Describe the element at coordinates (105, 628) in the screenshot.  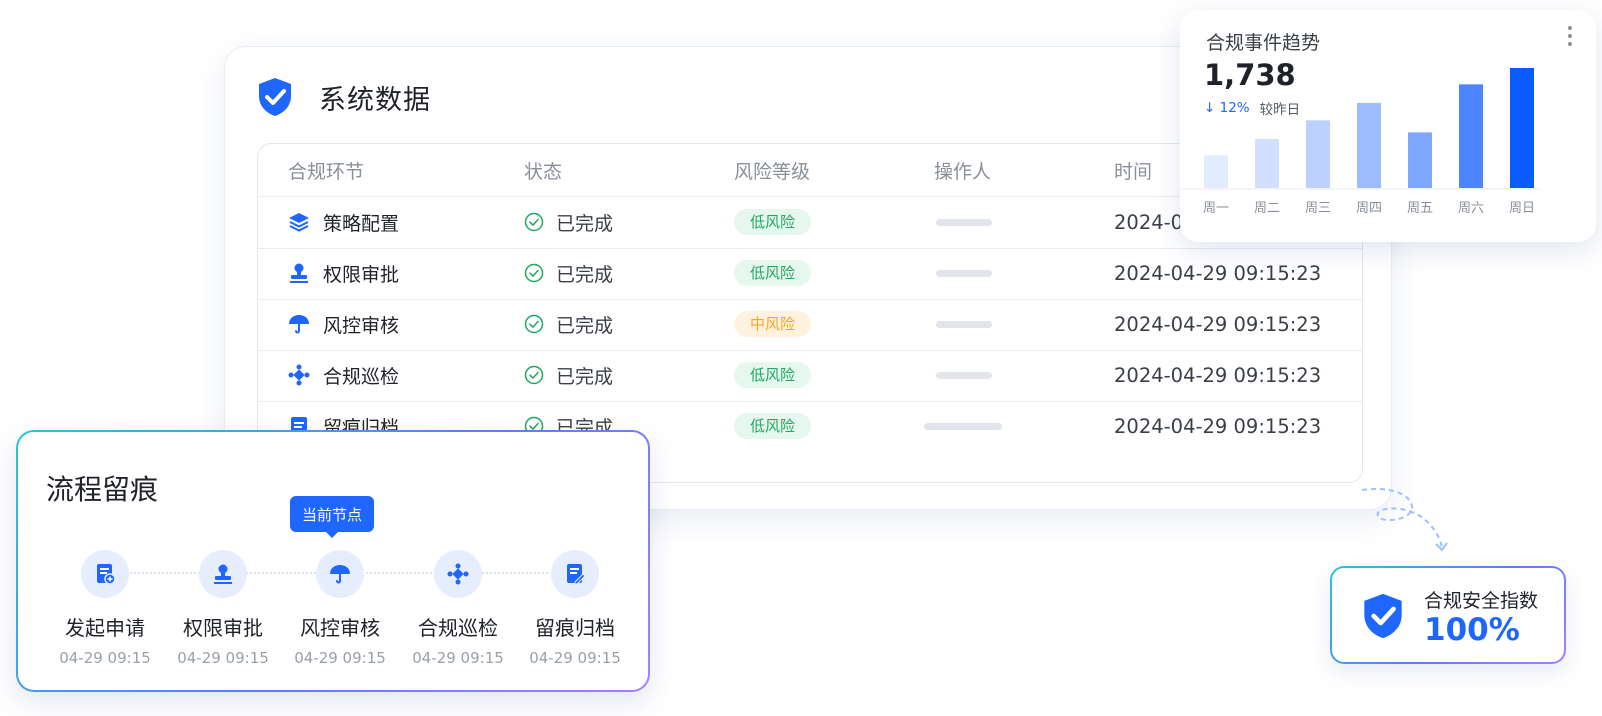
I see `step-label: 发起申请` at that location.